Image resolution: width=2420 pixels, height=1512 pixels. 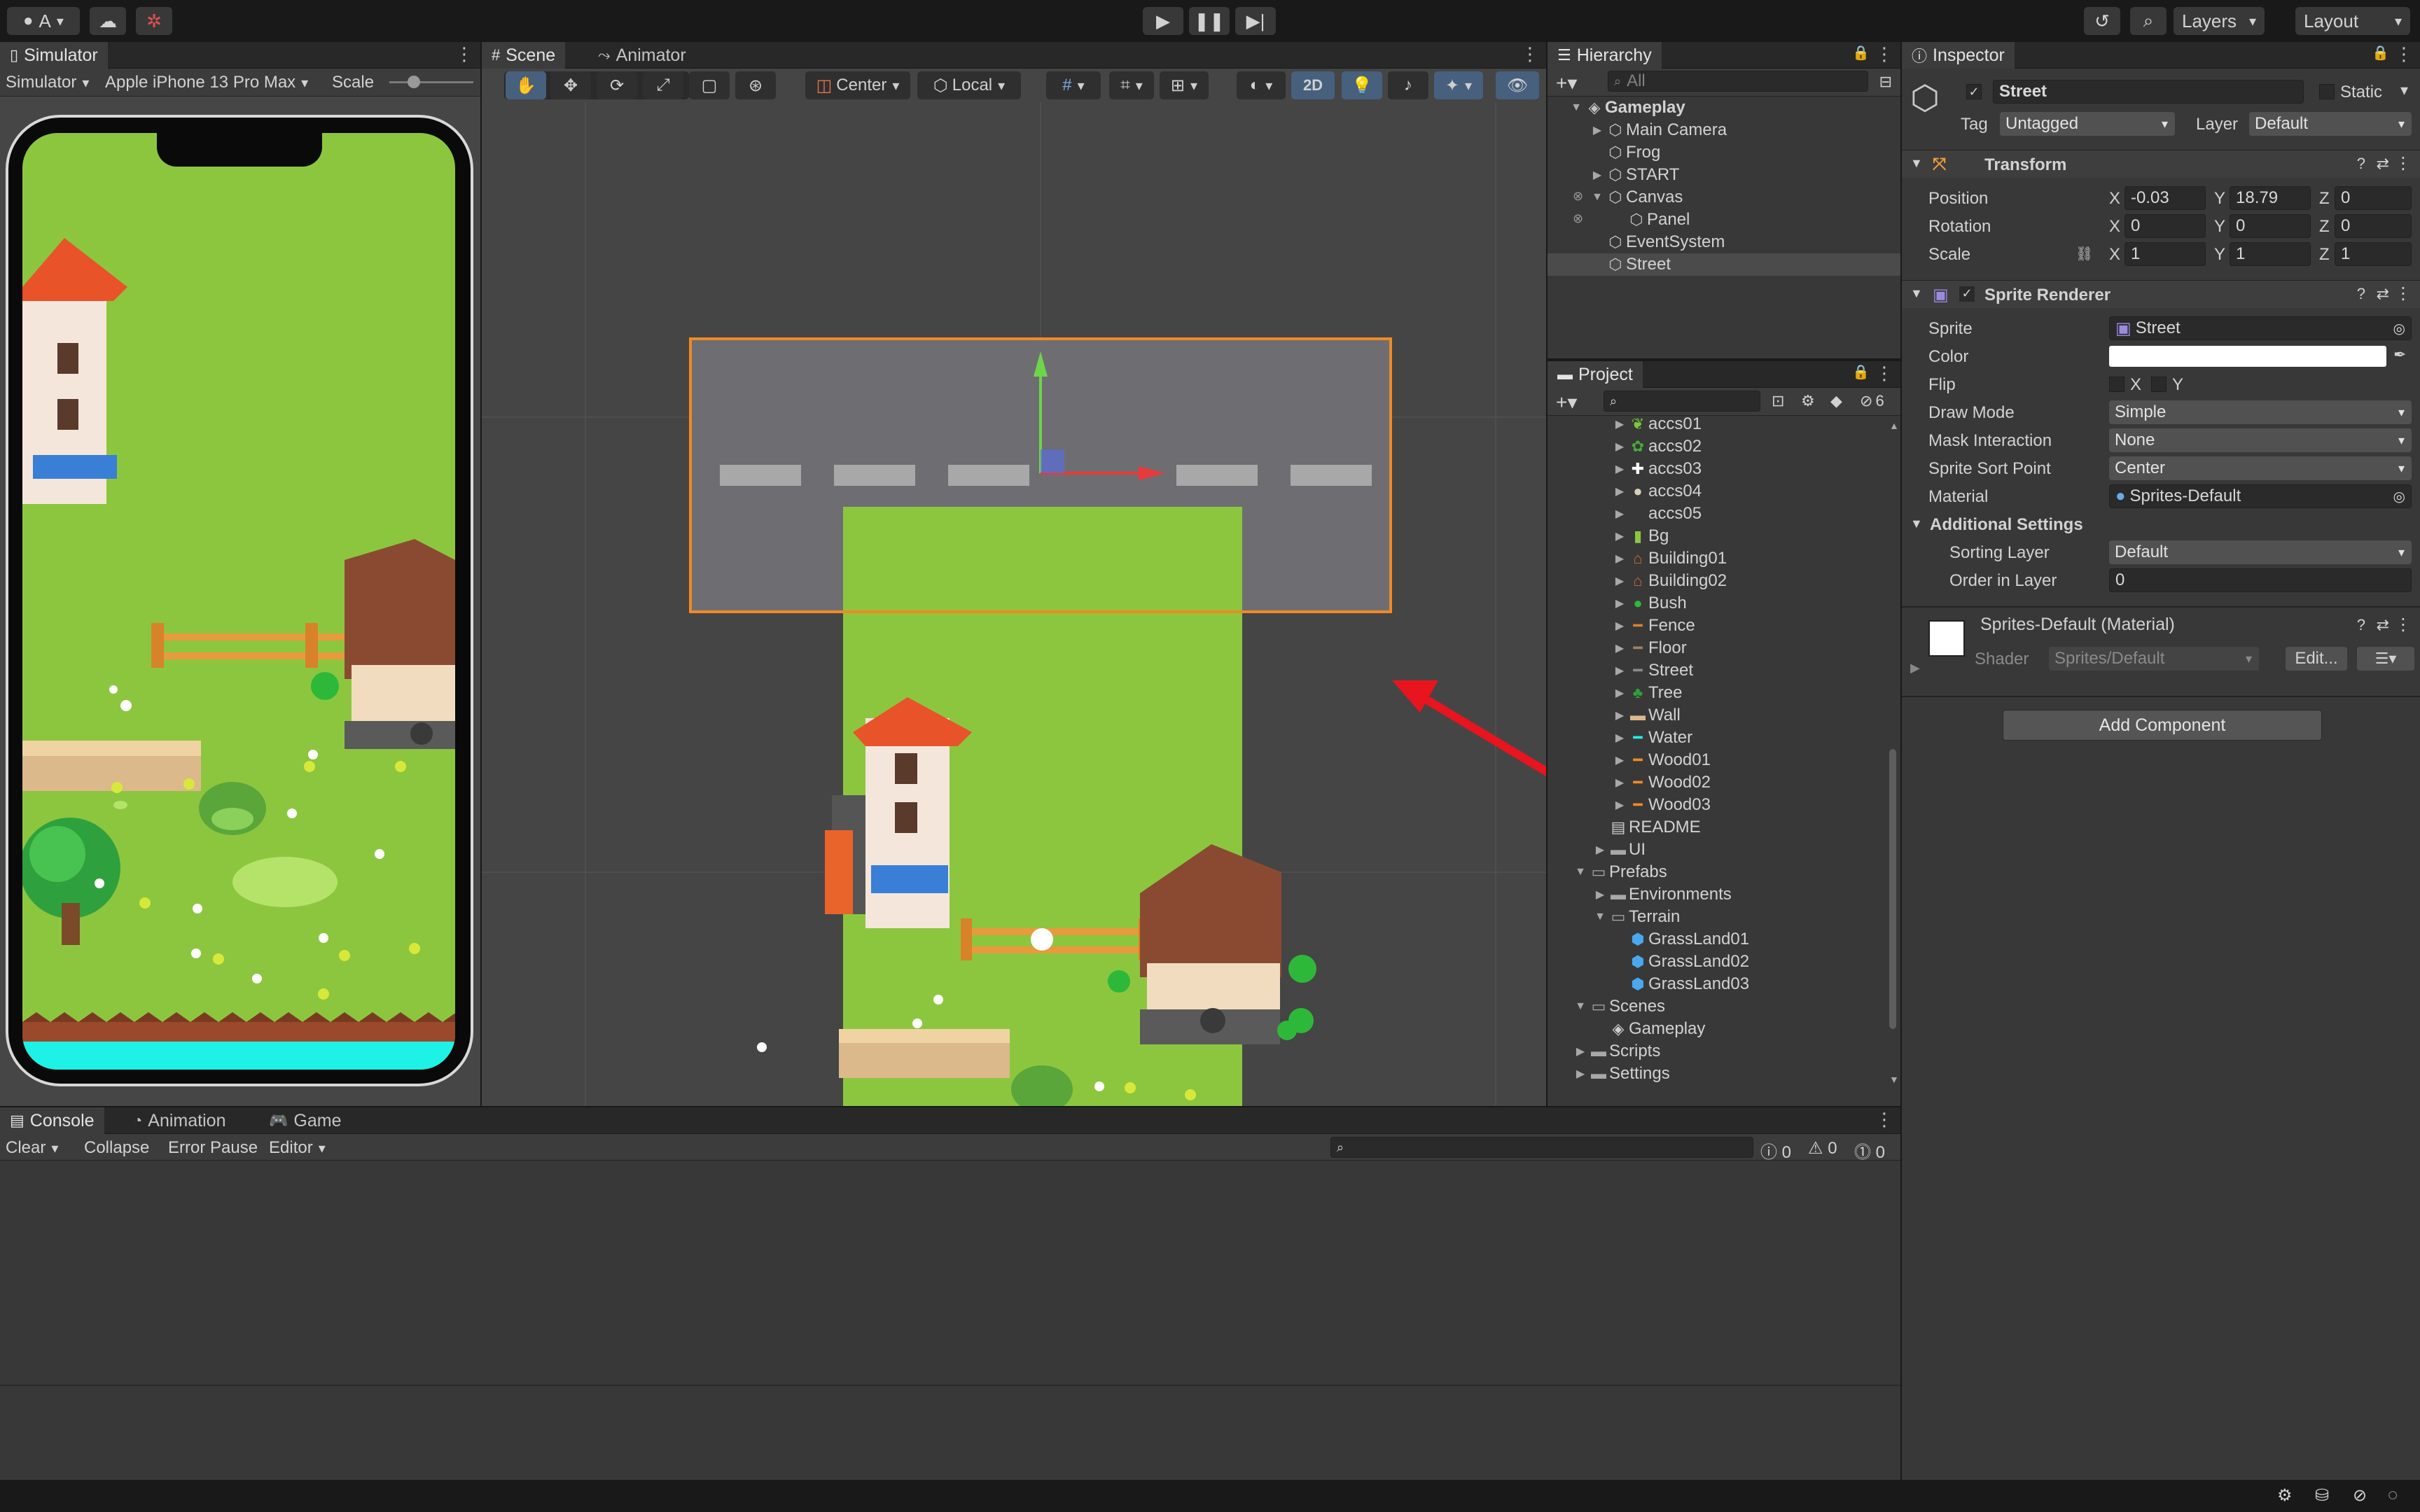 What do you see at coordinates (2260, 468) in the screenshot?
I see `sort-point-dropdown: Center` at bounding box center [2260, 468].